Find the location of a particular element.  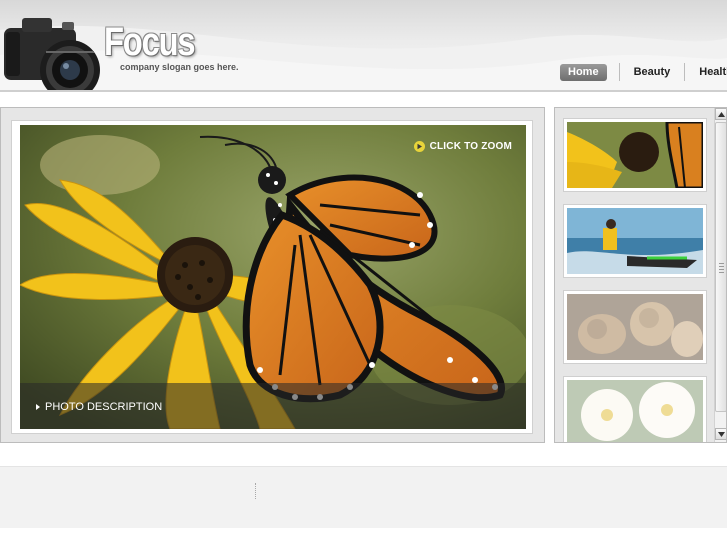

thumbnail-butterfly-image is located at coordinates (635, 155).